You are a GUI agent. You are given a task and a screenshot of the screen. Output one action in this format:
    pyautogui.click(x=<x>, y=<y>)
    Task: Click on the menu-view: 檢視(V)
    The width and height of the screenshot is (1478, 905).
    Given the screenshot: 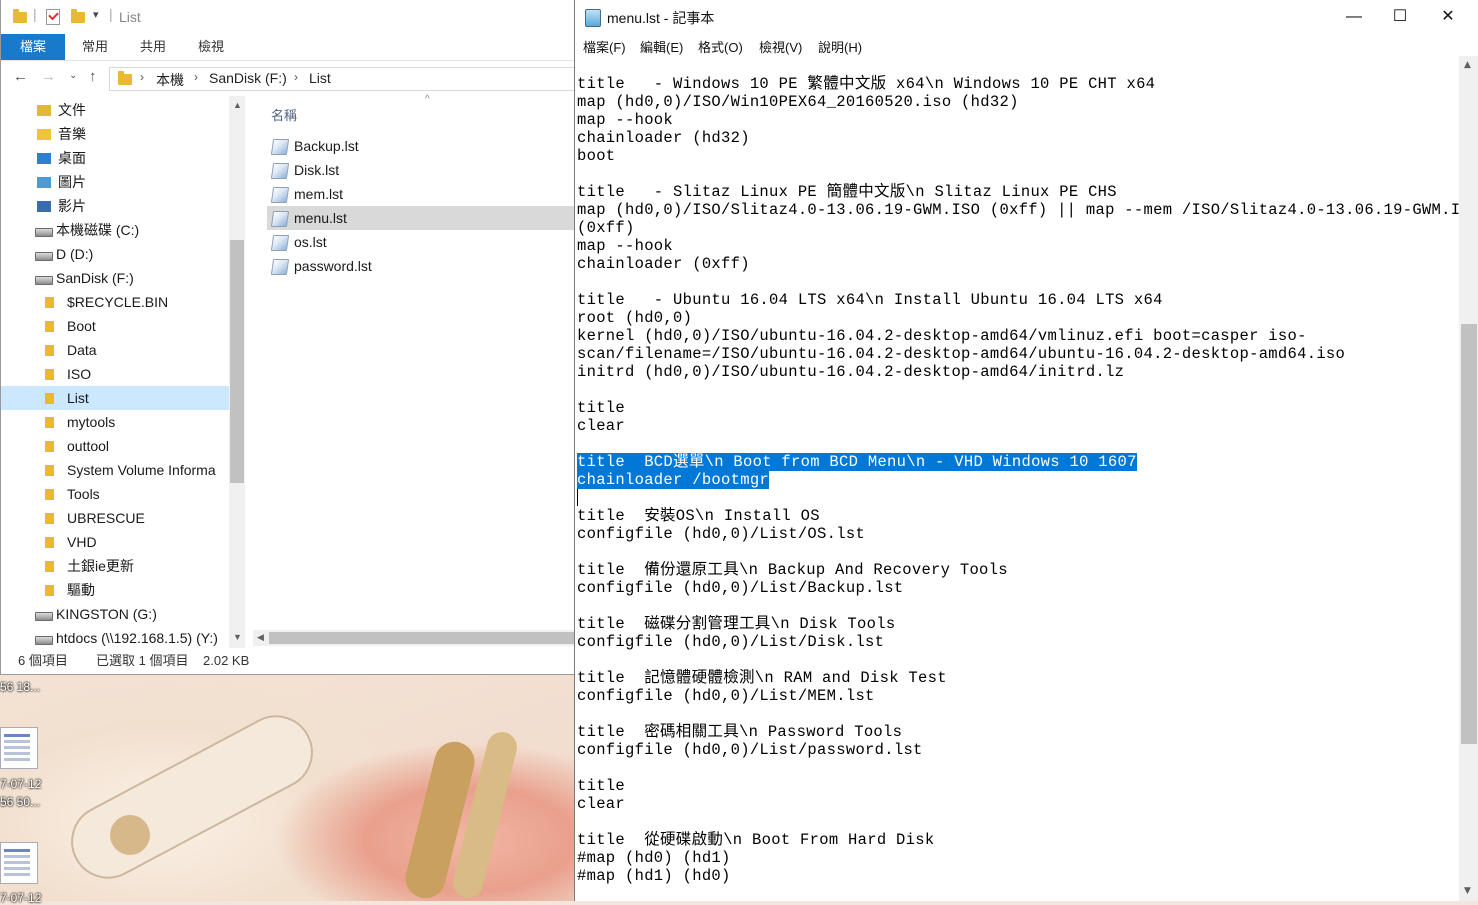 What is the action you would take?
    pyautogui.click(x=780, y=46)
    